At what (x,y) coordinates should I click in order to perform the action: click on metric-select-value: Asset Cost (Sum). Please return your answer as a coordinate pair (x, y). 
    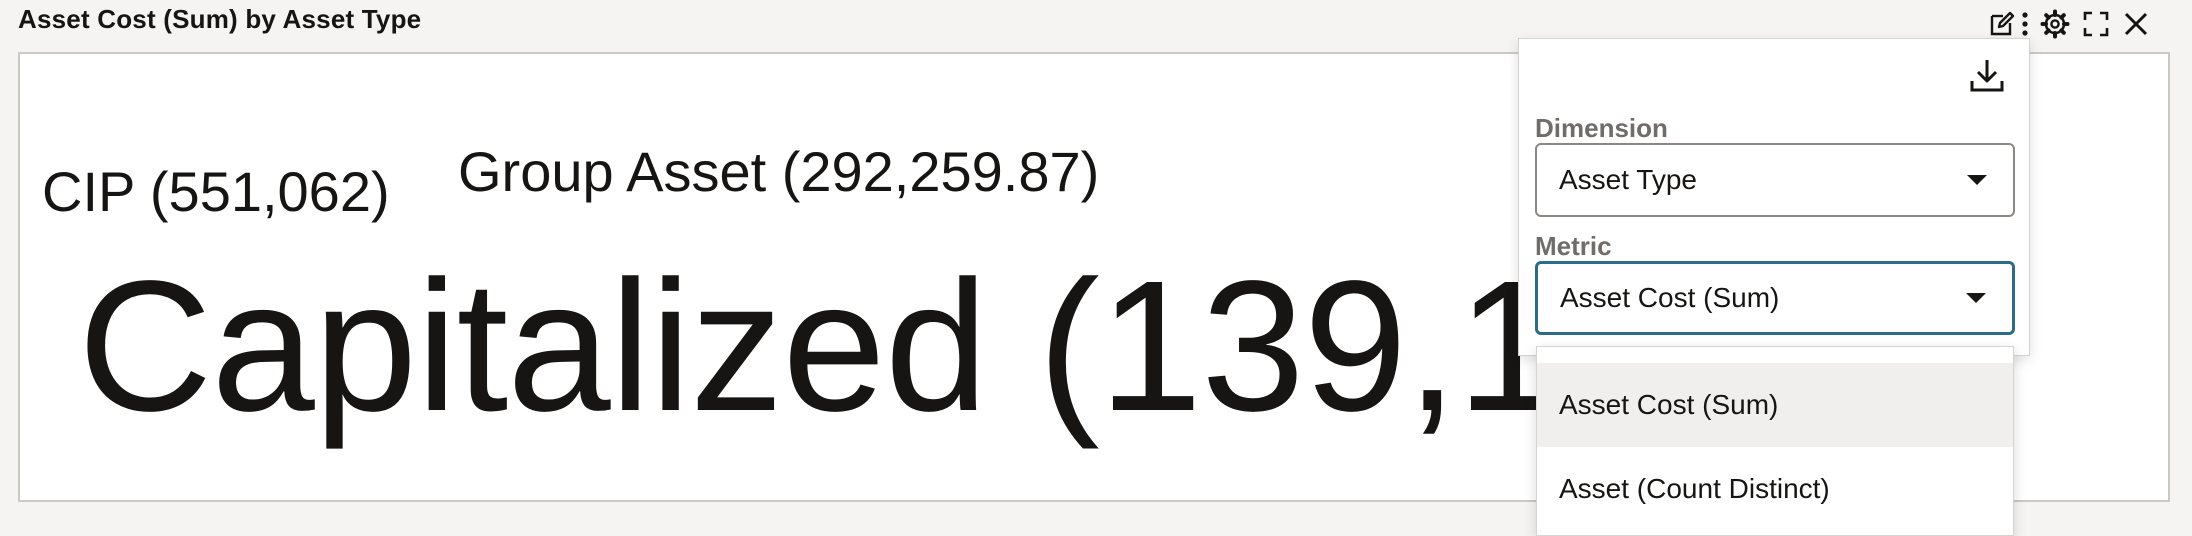
    Looking at the image, I should click on (1670, 297).